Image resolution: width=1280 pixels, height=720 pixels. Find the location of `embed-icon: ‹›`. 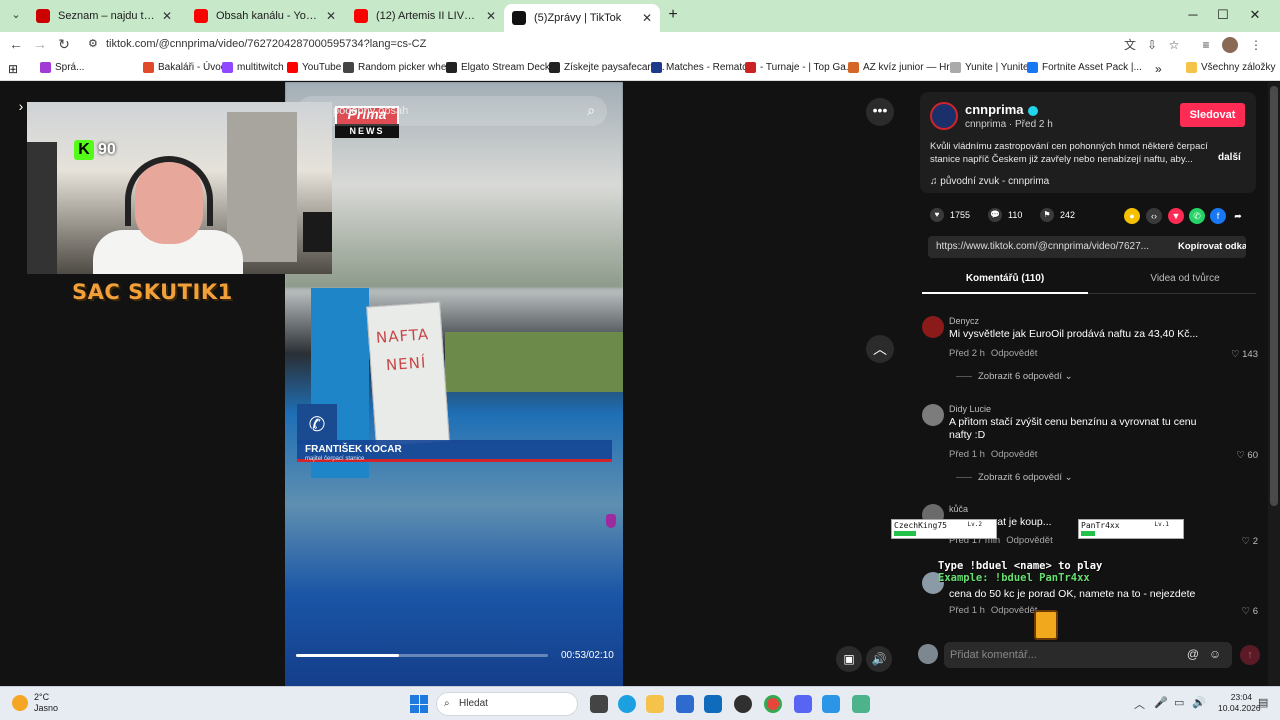

embed-icon: ‹› is located at coordinates (1154, 216).